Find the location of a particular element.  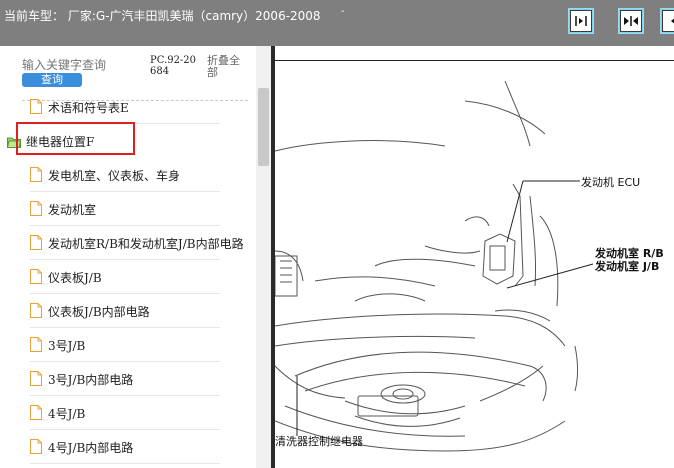

query-button: 查询 is located at coordinates (52, 80).